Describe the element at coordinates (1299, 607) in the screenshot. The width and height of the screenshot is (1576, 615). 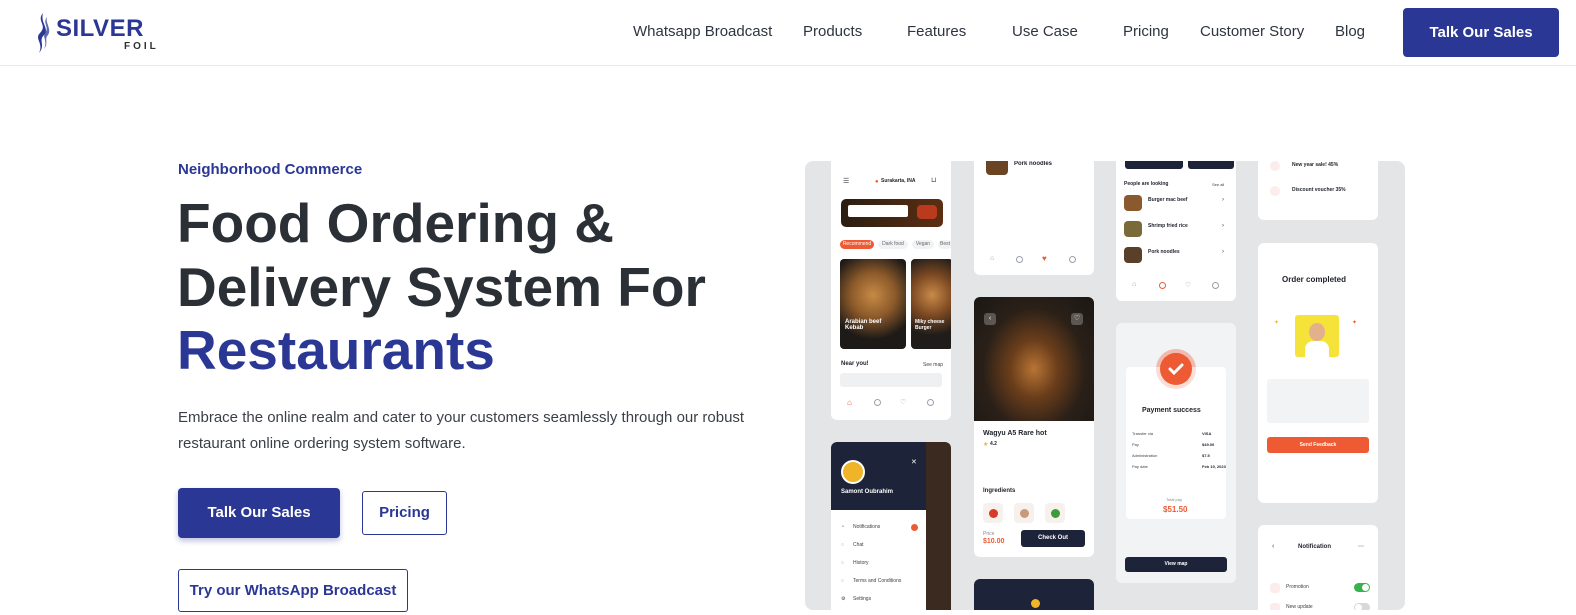
I see `notif-item-update: New update` at that location.